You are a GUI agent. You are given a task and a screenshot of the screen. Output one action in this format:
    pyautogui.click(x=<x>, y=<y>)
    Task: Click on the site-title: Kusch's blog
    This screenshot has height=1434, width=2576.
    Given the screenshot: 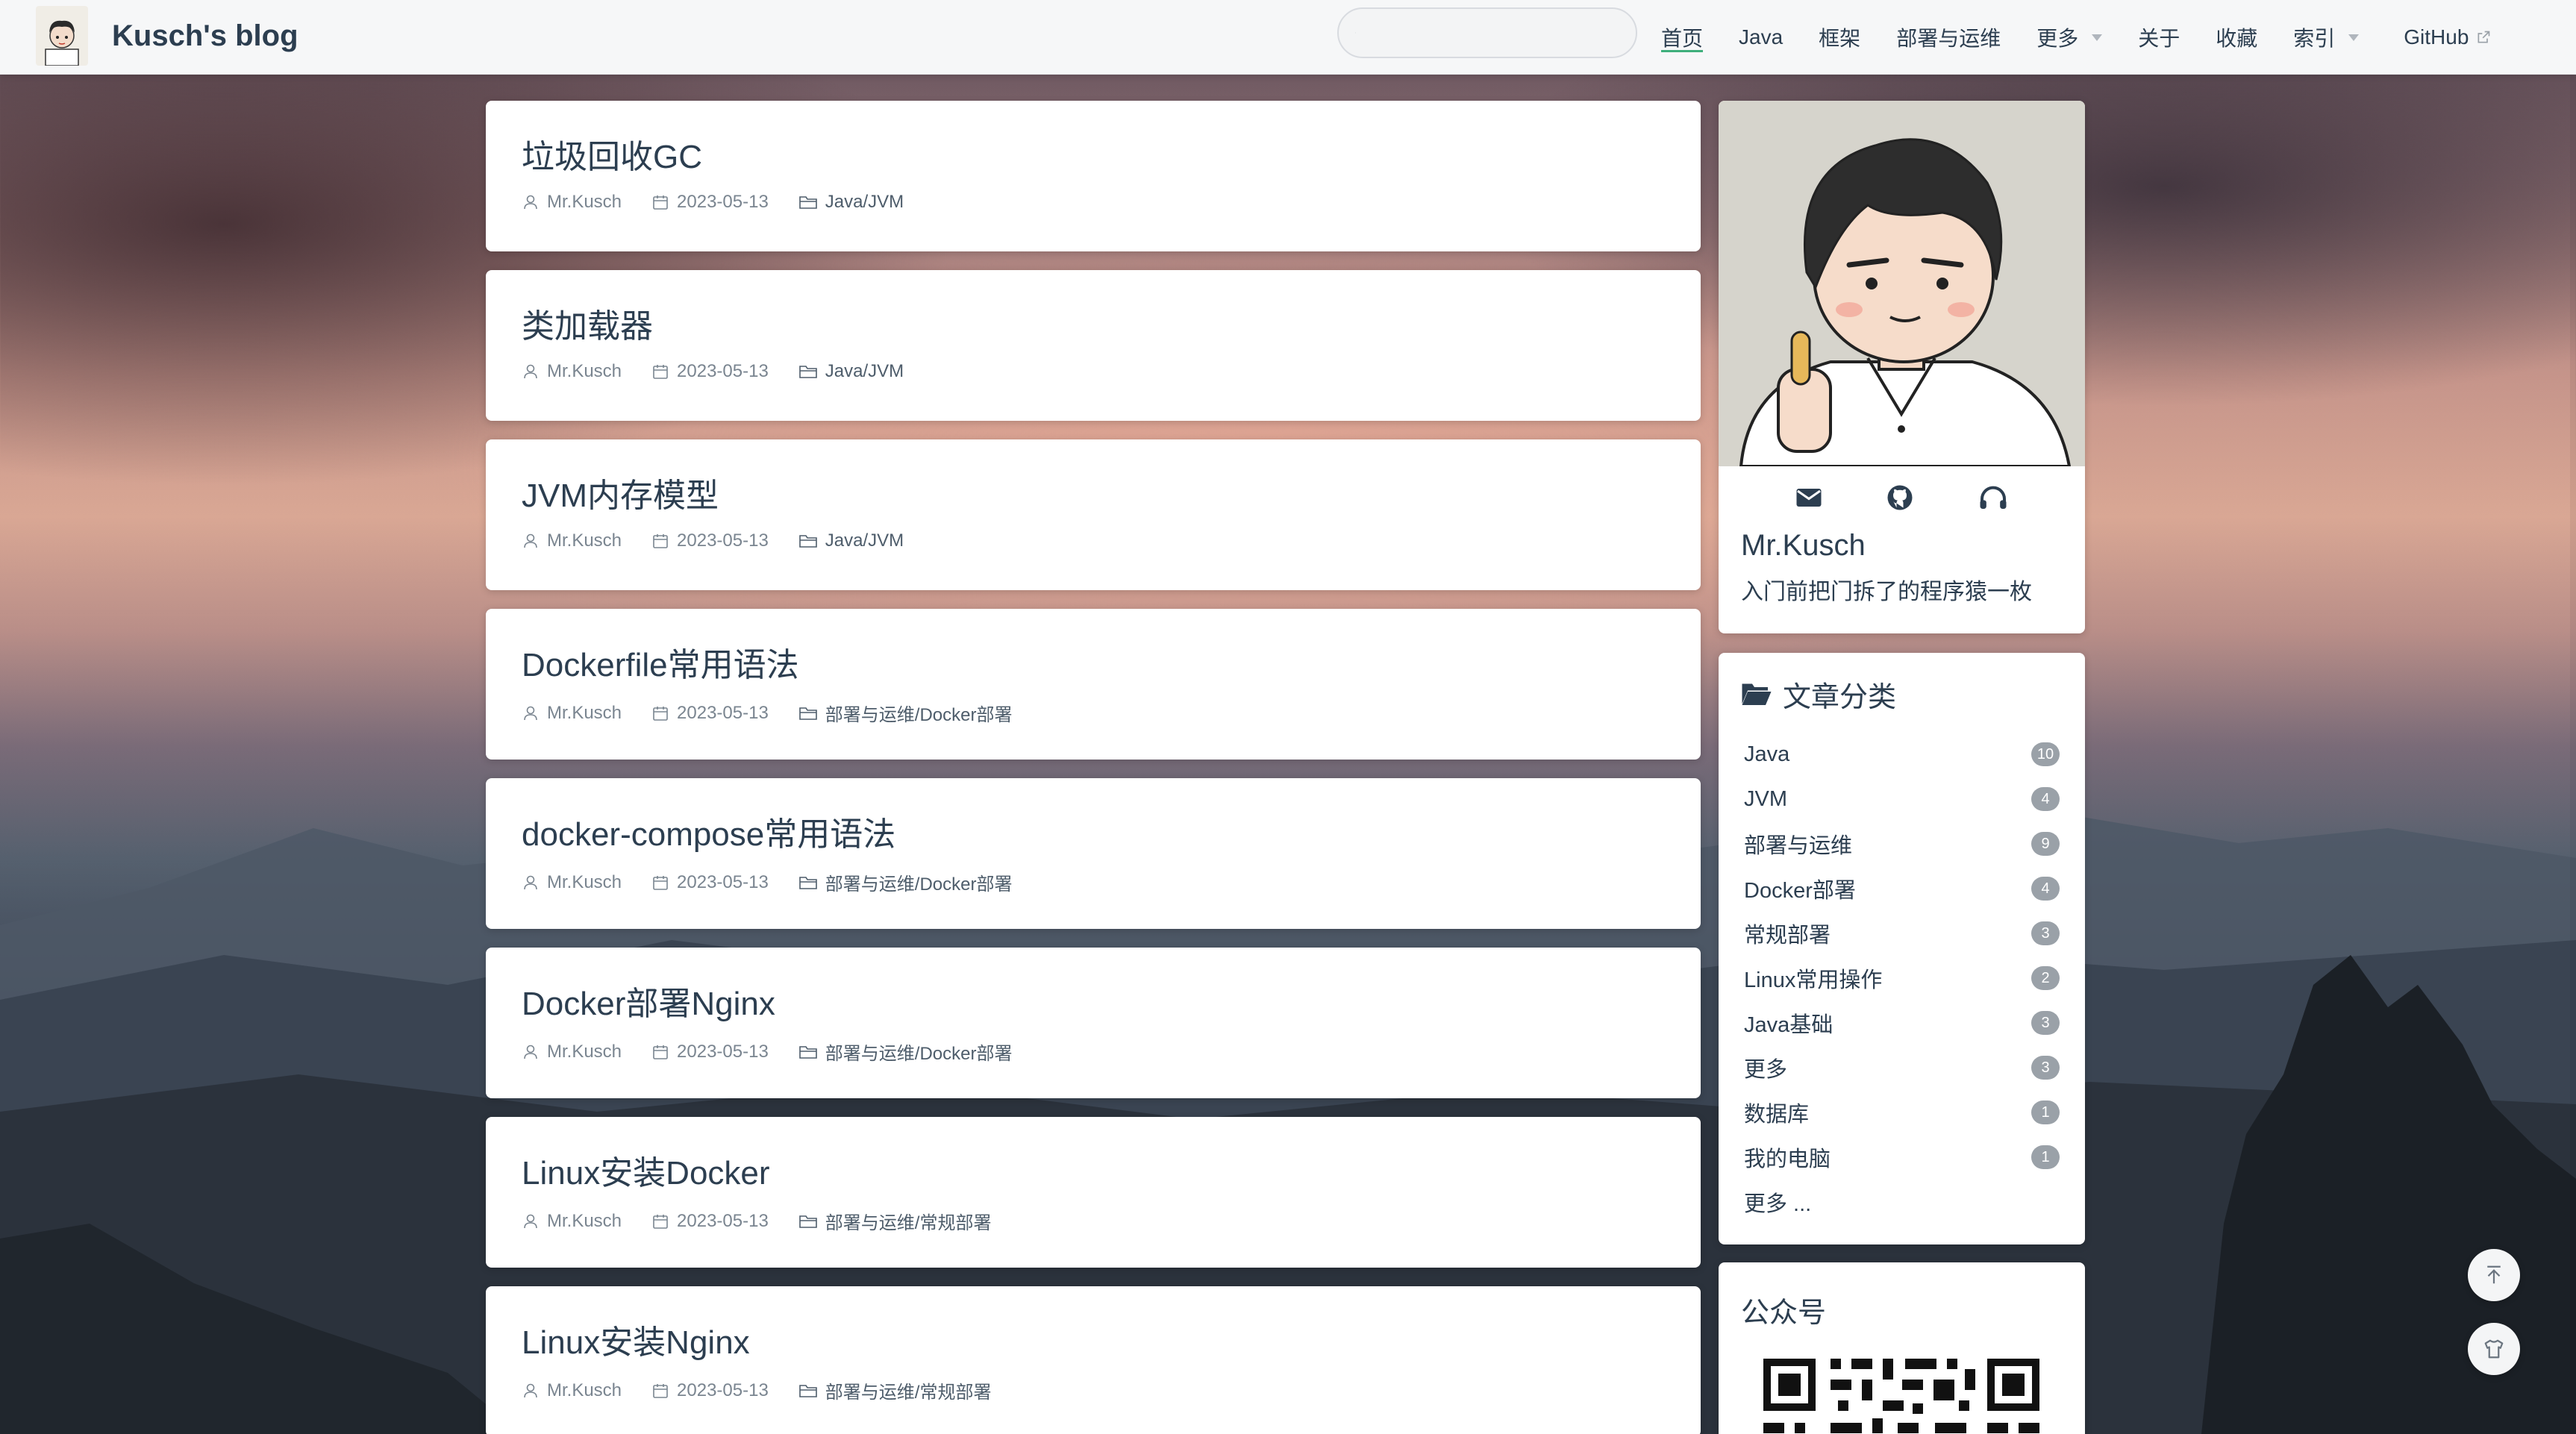 What is the action you would take?
    pyautogui.click(x=205, y=36)
    